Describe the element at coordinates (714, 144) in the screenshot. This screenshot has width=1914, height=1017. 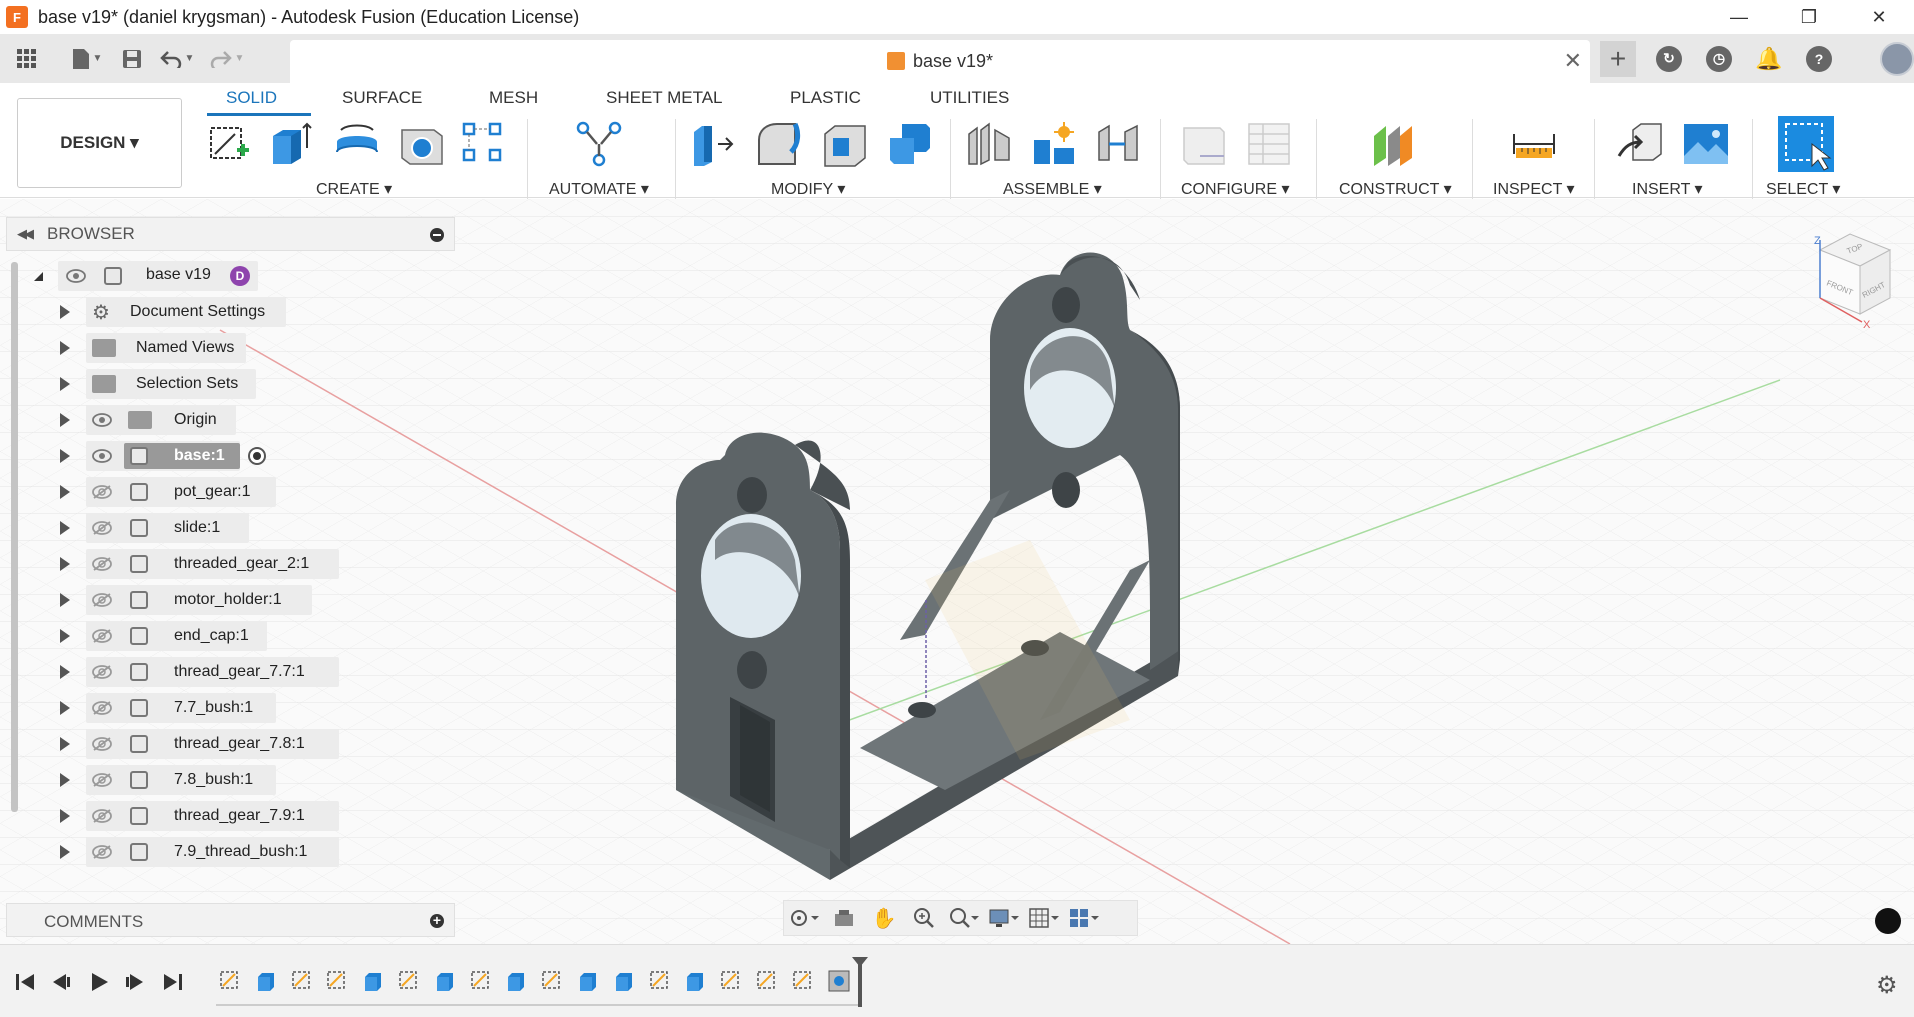
I see `press-pull-icon` at that location.